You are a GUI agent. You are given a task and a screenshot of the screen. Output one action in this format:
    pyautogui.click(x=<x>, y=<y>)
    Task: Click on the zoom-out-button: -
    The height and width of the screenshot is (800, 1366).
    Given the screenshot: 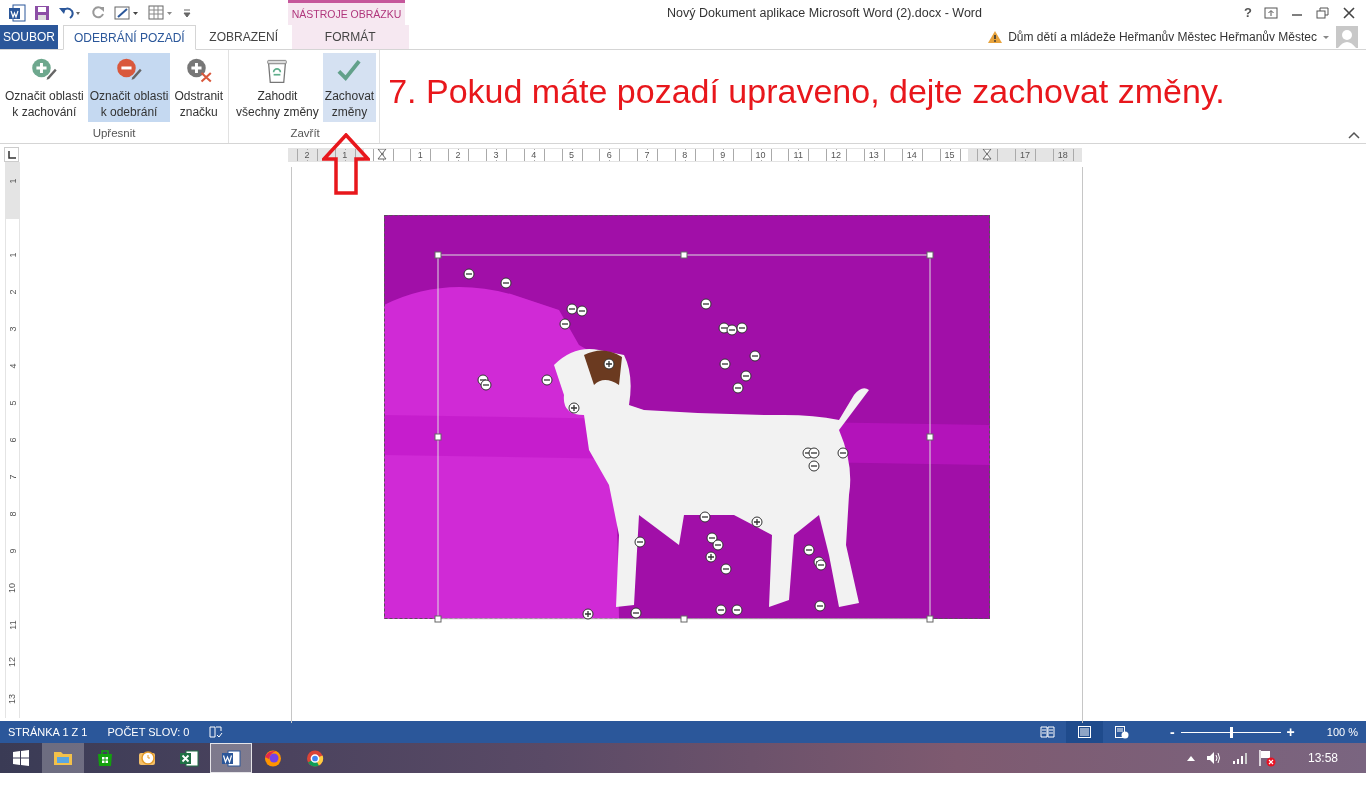 What is the action you would take?
    pyautogui.click(x=1172, y=732)
    